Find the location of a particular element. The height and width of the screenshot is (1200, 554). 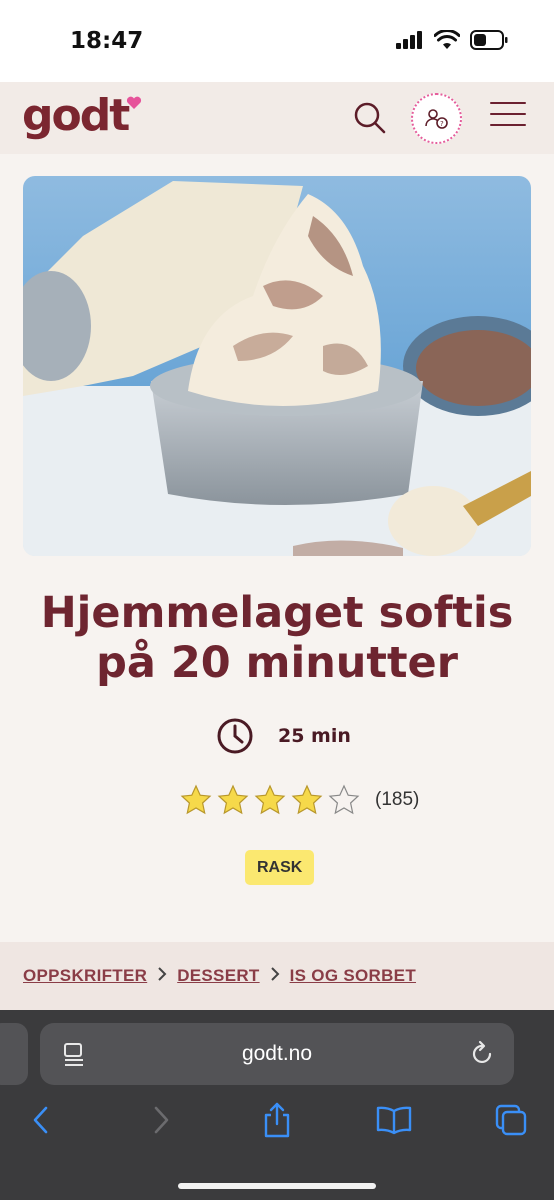

godt-logo: godt is located at coordinates (76, 115).